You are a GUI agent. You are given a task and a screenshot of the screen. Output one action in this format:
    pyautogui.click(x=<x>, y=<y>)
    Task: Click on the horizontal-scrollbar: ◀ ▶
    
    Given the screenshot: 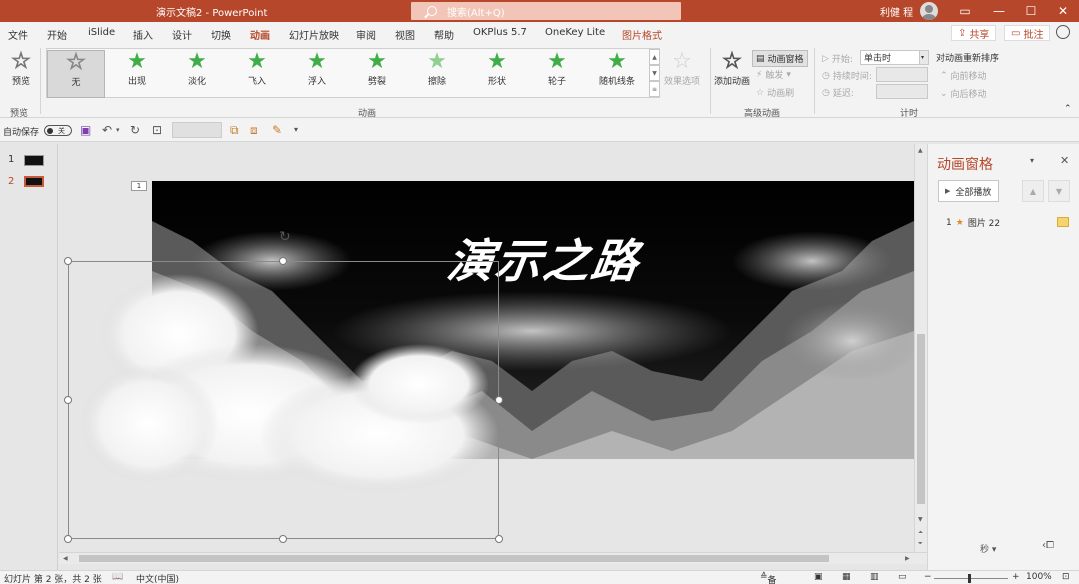 What is the action you would take?
    pyautogui.click(x=493, y=558)
    